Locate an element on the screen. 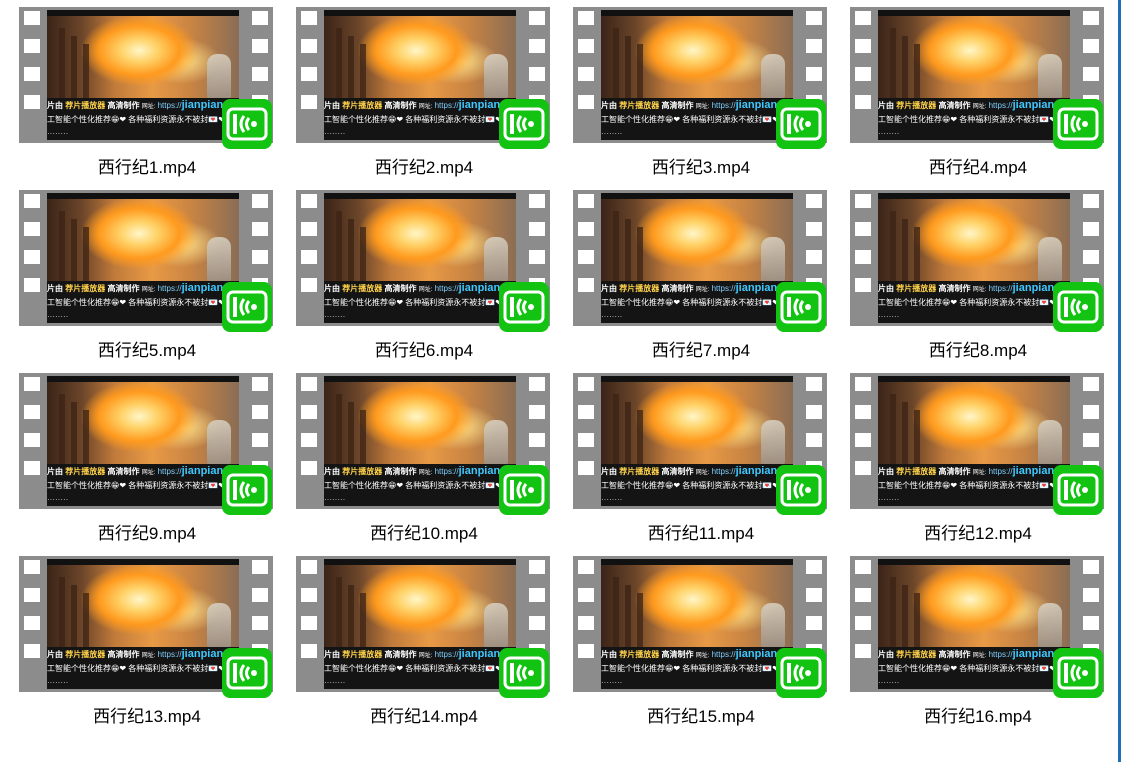  file-name-label: 西行纪10.mp4 is located at coordinates (424, 531).